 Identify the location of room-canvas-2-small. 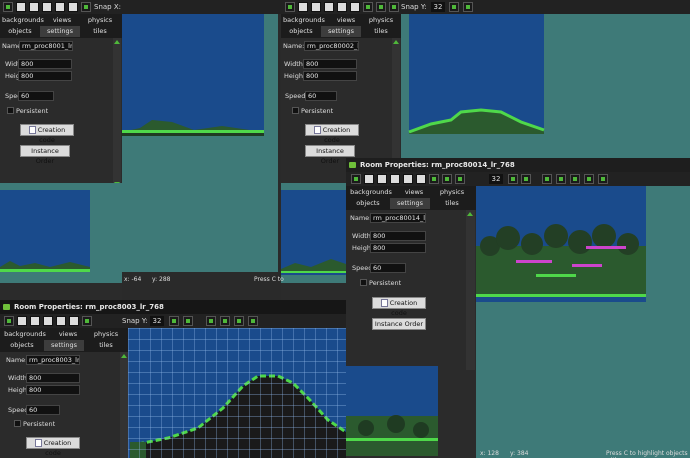
(315, 233).